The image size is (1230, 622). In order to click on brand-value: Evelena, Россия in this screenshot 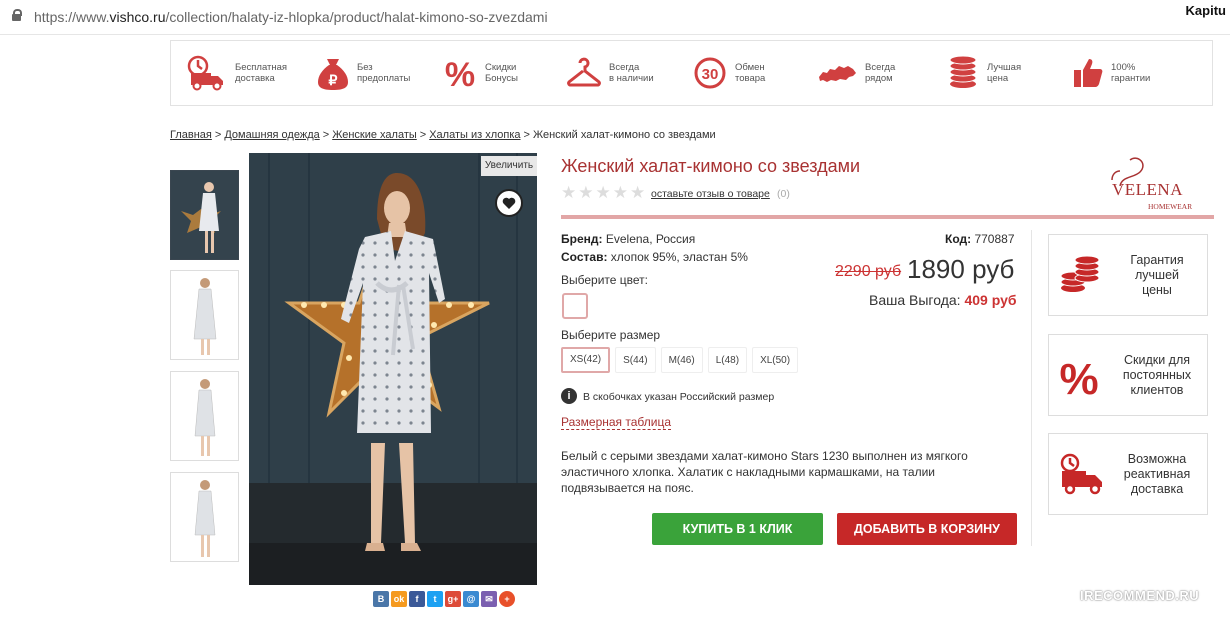, I will do `click(650, 239)`.